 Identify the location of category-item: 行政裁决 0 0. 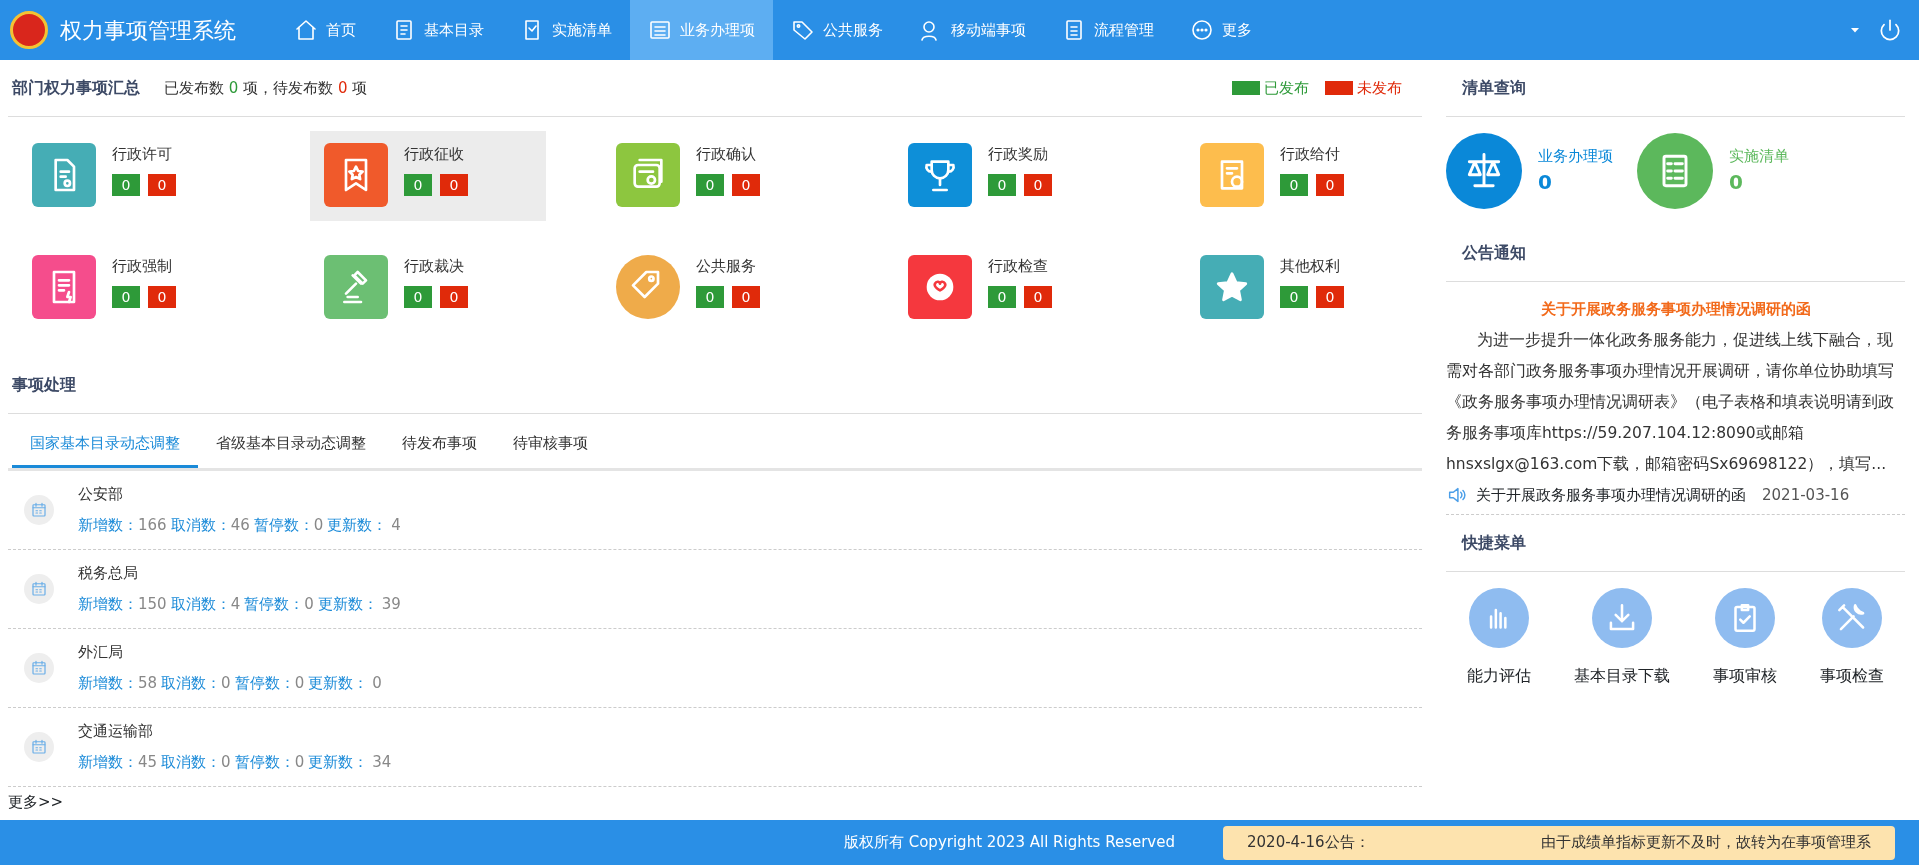
(428, 288).